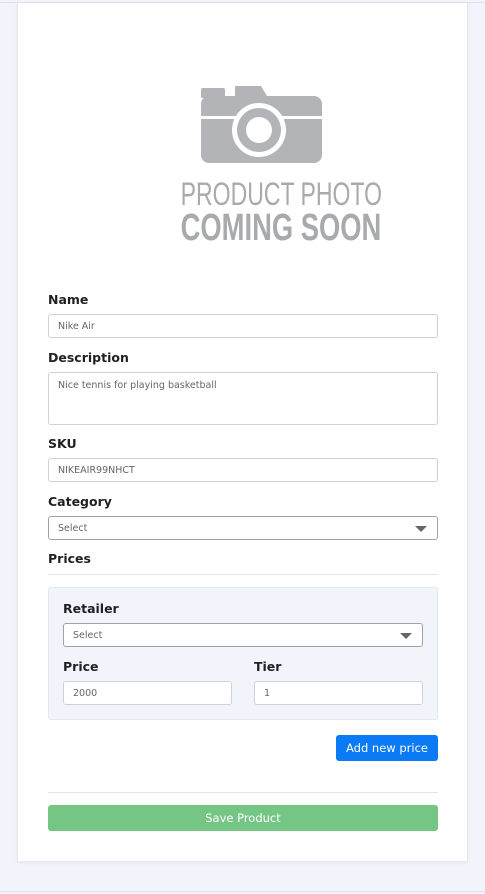  What do you see at coordinates (387, 748) in the screenshot?
I see `add-new-price-button: Add new price` at bounding box center [387, 748].